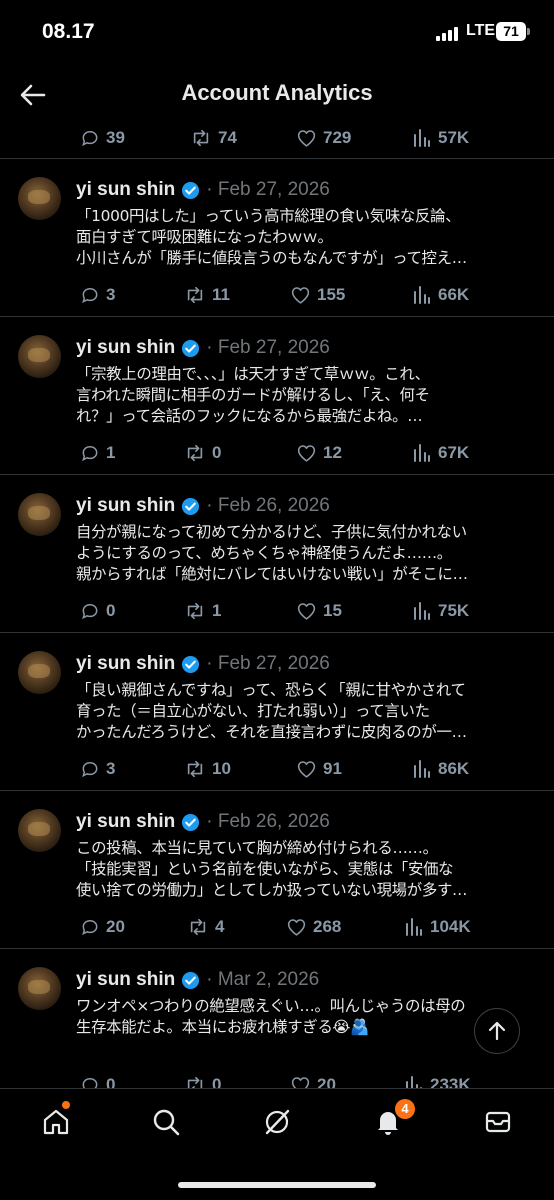 This screenshot has width=554, height=1200. Describe the element at coordinates (319, 769) in the screenshot. I see `like-button: 91` at that location.